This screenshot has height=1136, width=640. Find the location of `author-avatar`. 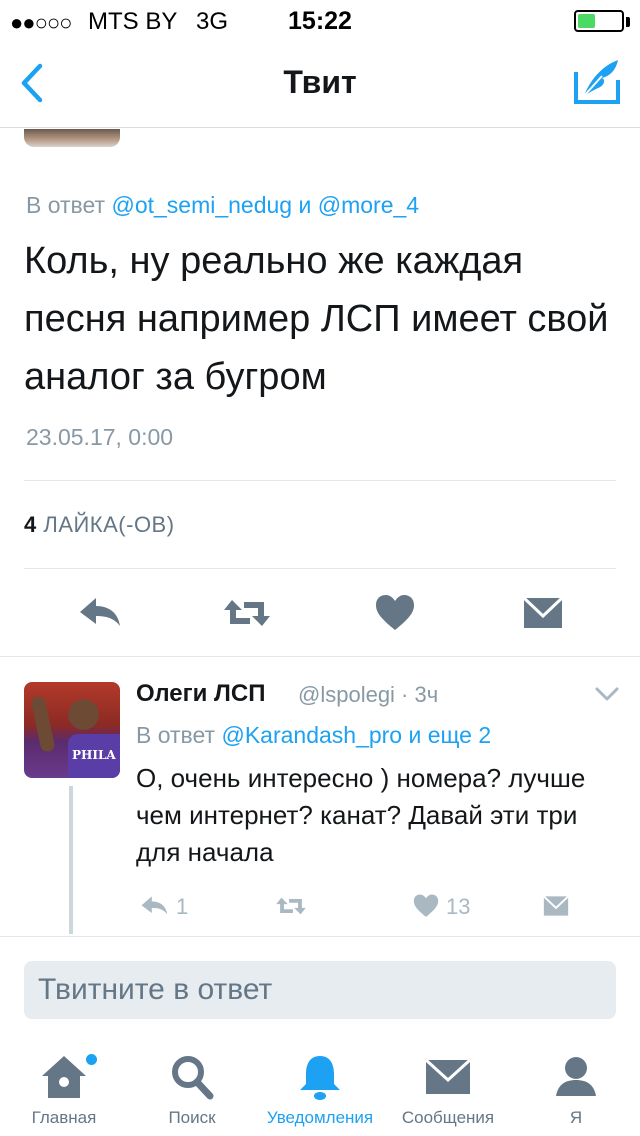

author-avatar is located at coordinates (72, 138).